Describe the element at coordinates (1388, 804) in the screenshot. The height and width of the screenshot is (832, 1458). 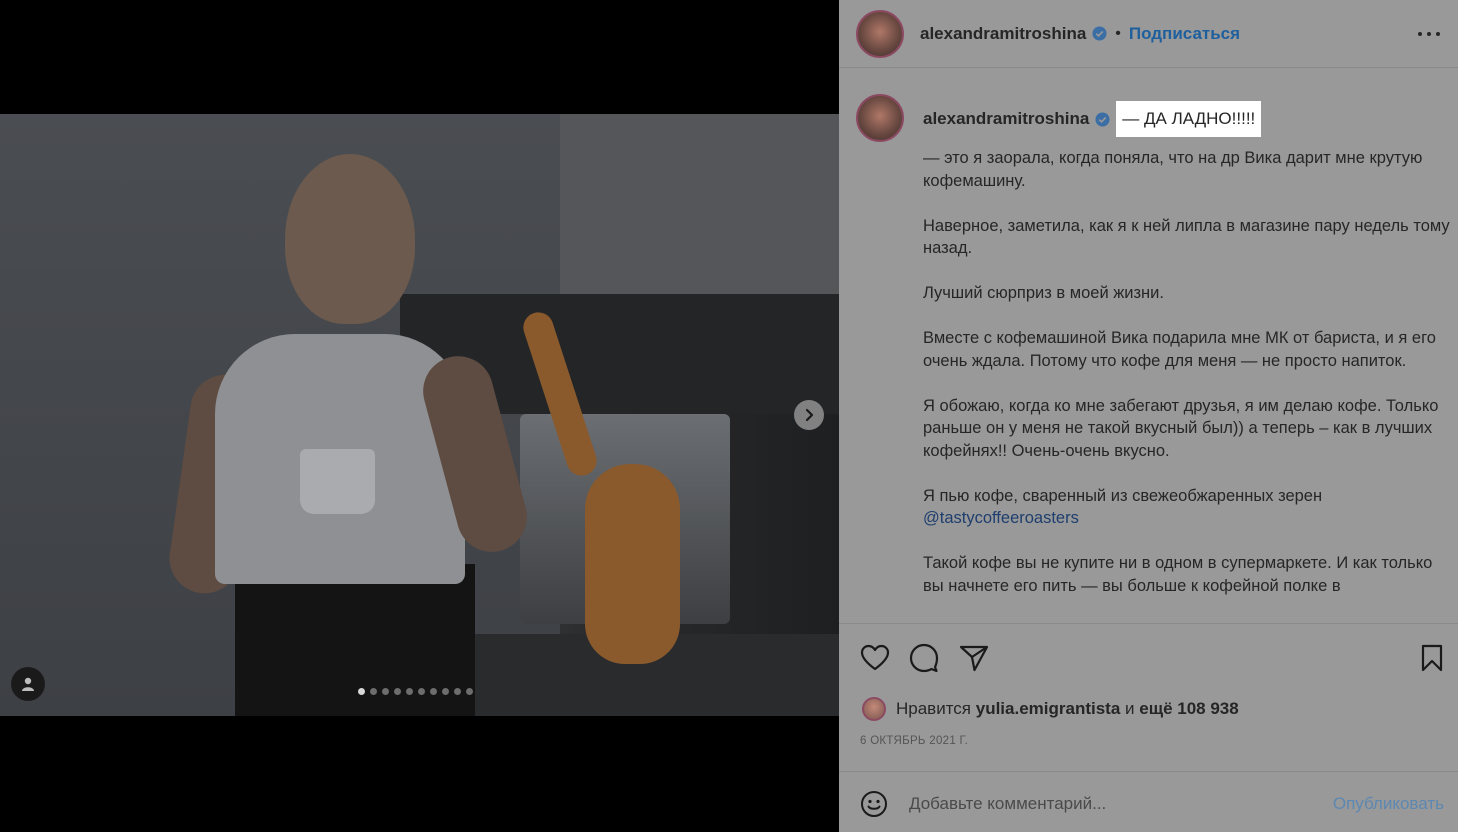
I see `publish-button: Опубликовать` at that location.